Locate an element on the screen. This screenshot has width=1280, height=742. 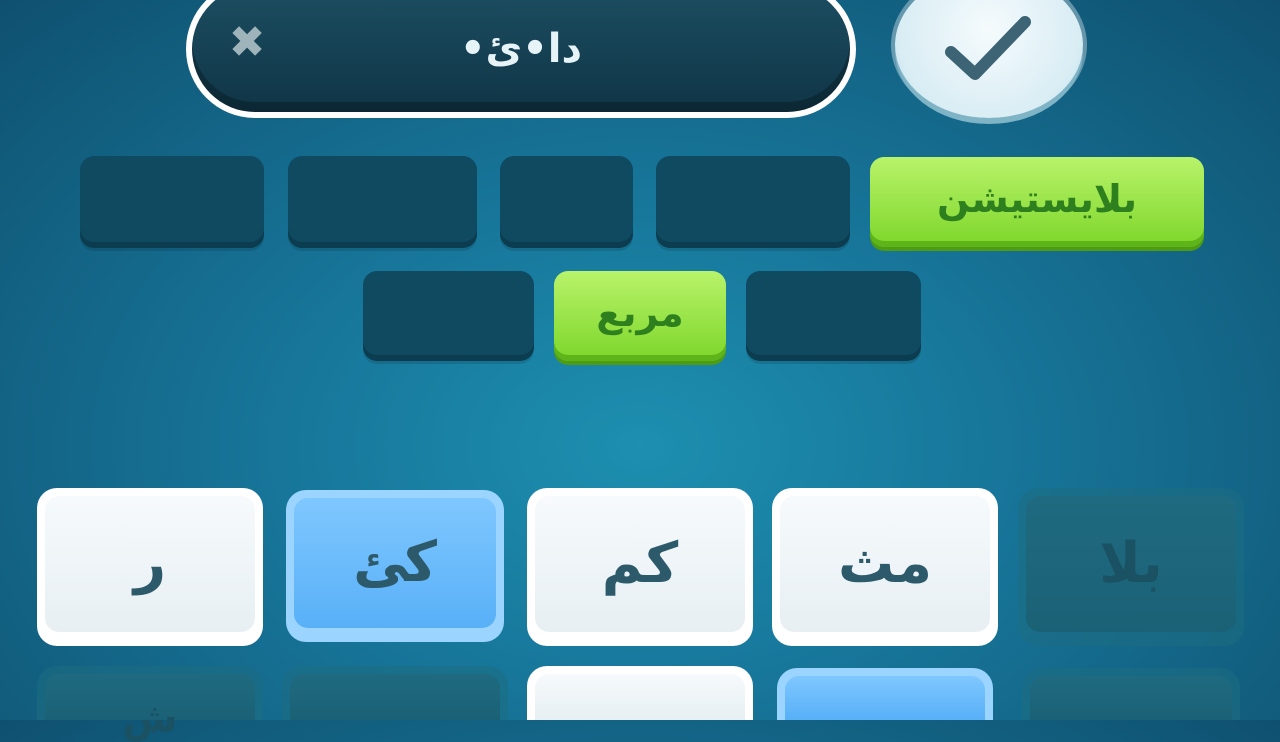
letter-key-selected is located at coordinates (885, 694).